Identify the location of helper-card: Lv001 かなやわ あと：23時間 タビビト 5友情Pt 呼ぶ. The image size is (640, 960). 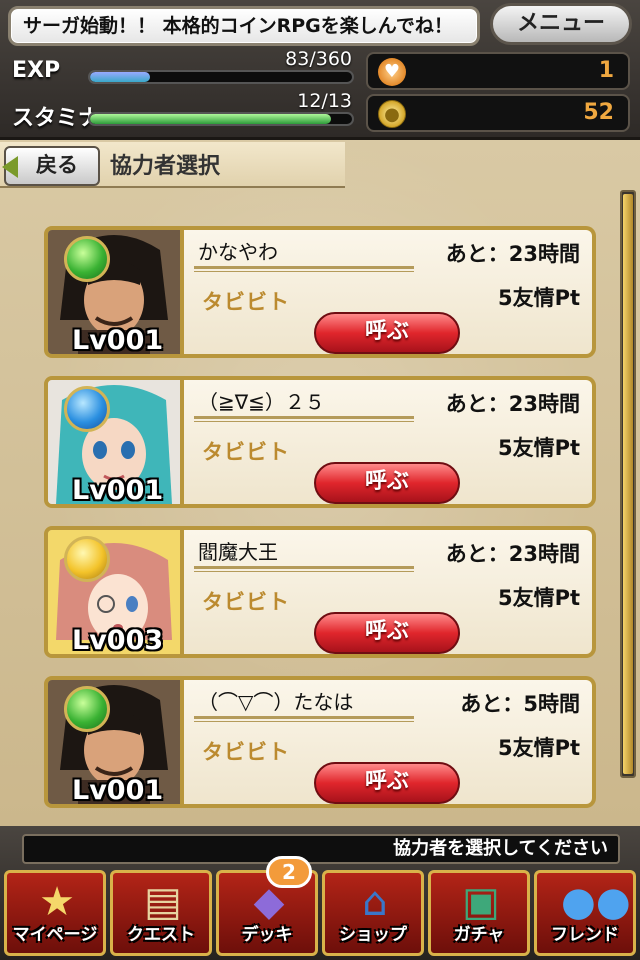
(320, 292).